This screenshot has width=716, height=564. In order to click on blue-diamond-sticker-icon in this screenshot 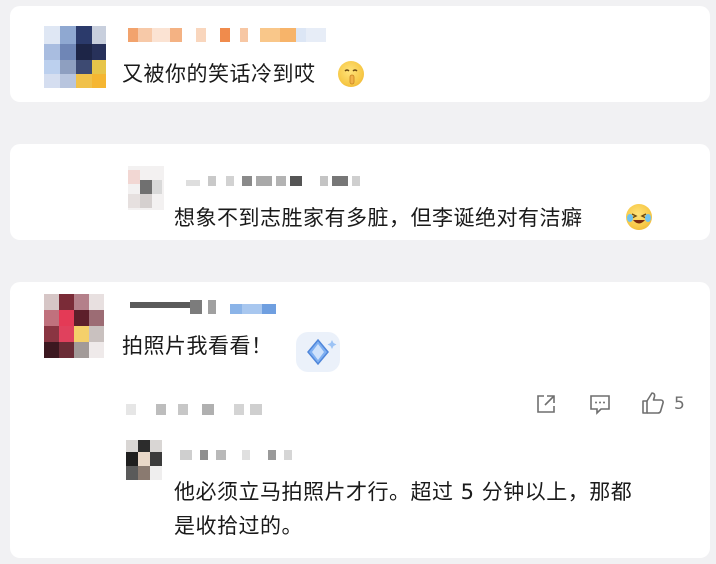, I will do `click(318, 352)`.